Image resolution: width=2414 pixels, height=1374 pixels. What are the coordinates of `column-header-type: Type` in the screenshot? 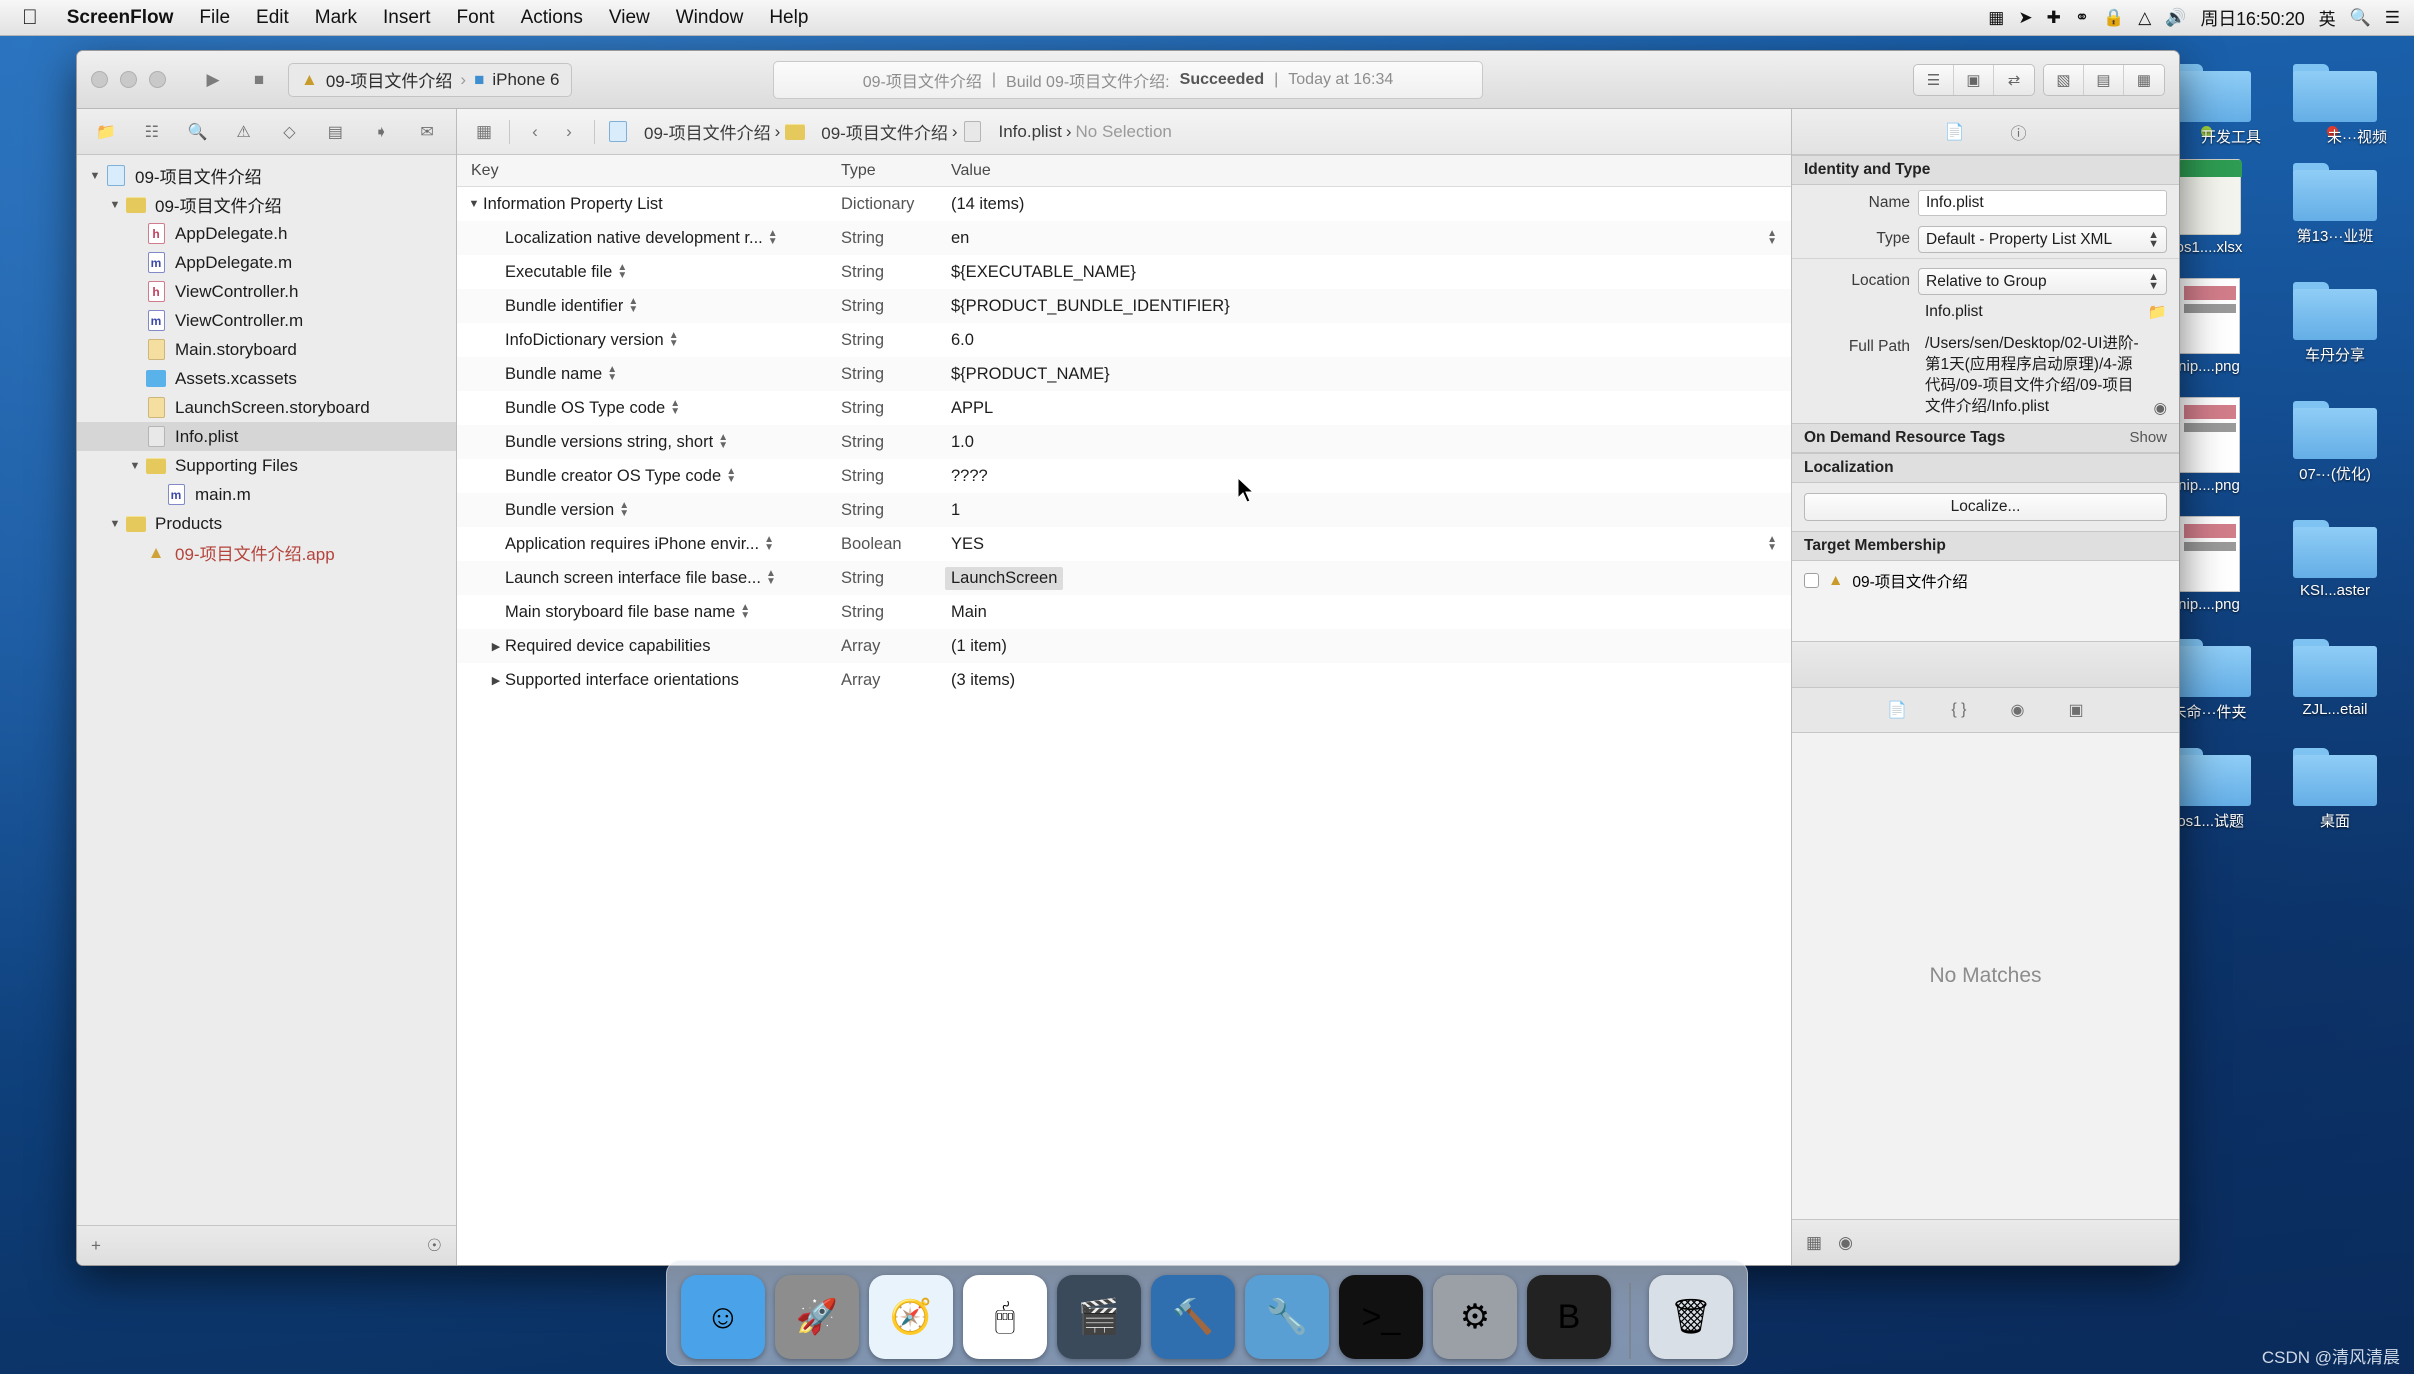 It's located at (882, 171).